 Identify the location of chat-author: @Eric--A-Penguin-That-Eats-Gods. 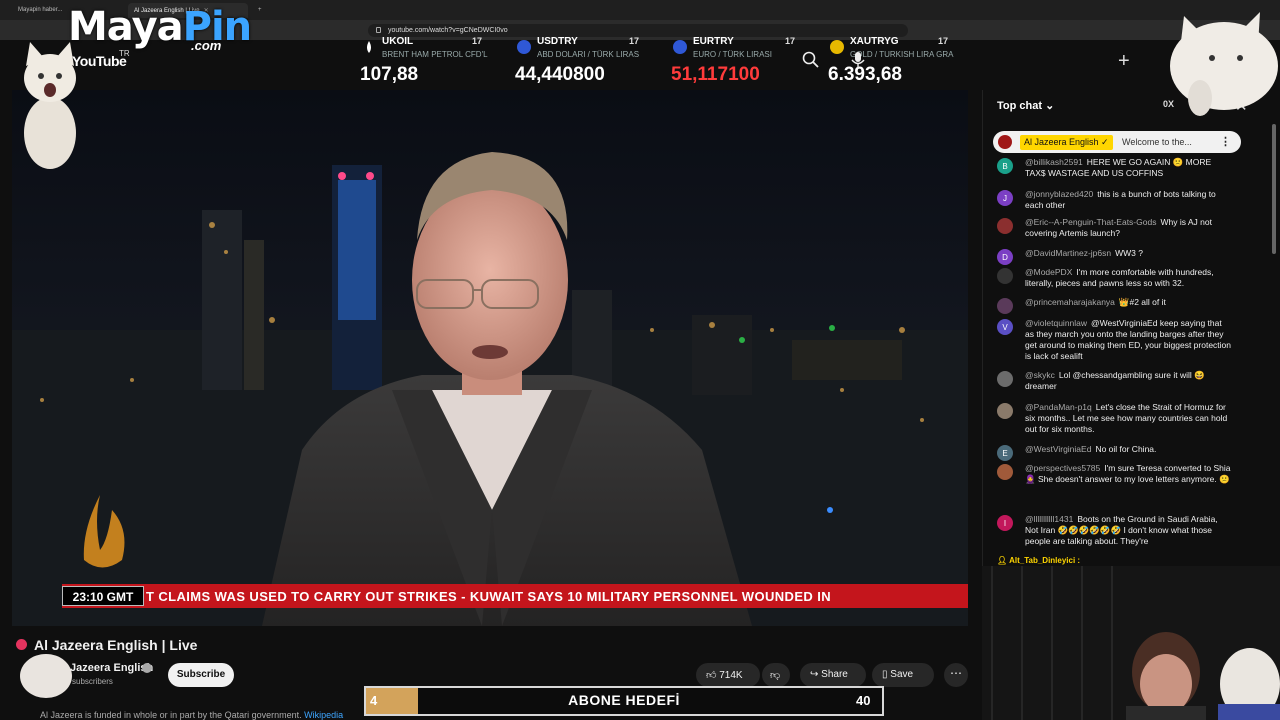
(1090, 222).